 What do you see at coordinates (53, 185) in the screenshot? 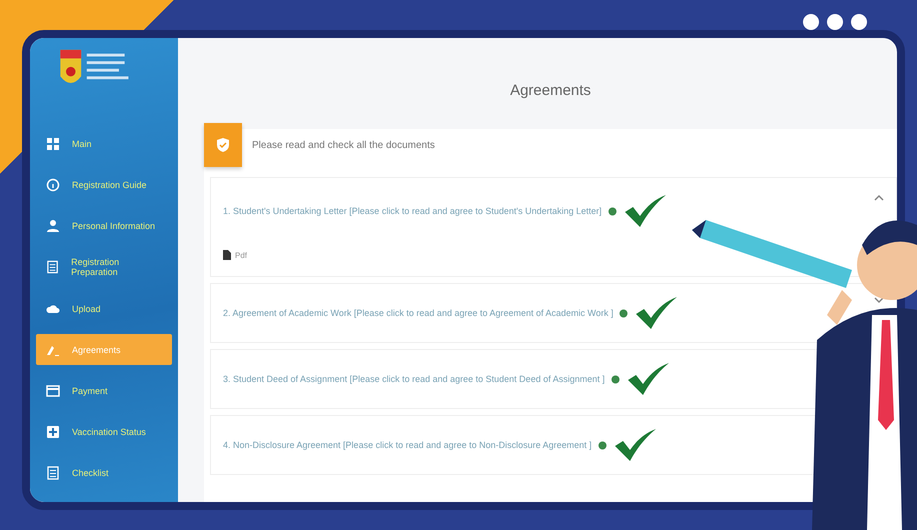
I see `info-icon` at bounding box center [53, 185].